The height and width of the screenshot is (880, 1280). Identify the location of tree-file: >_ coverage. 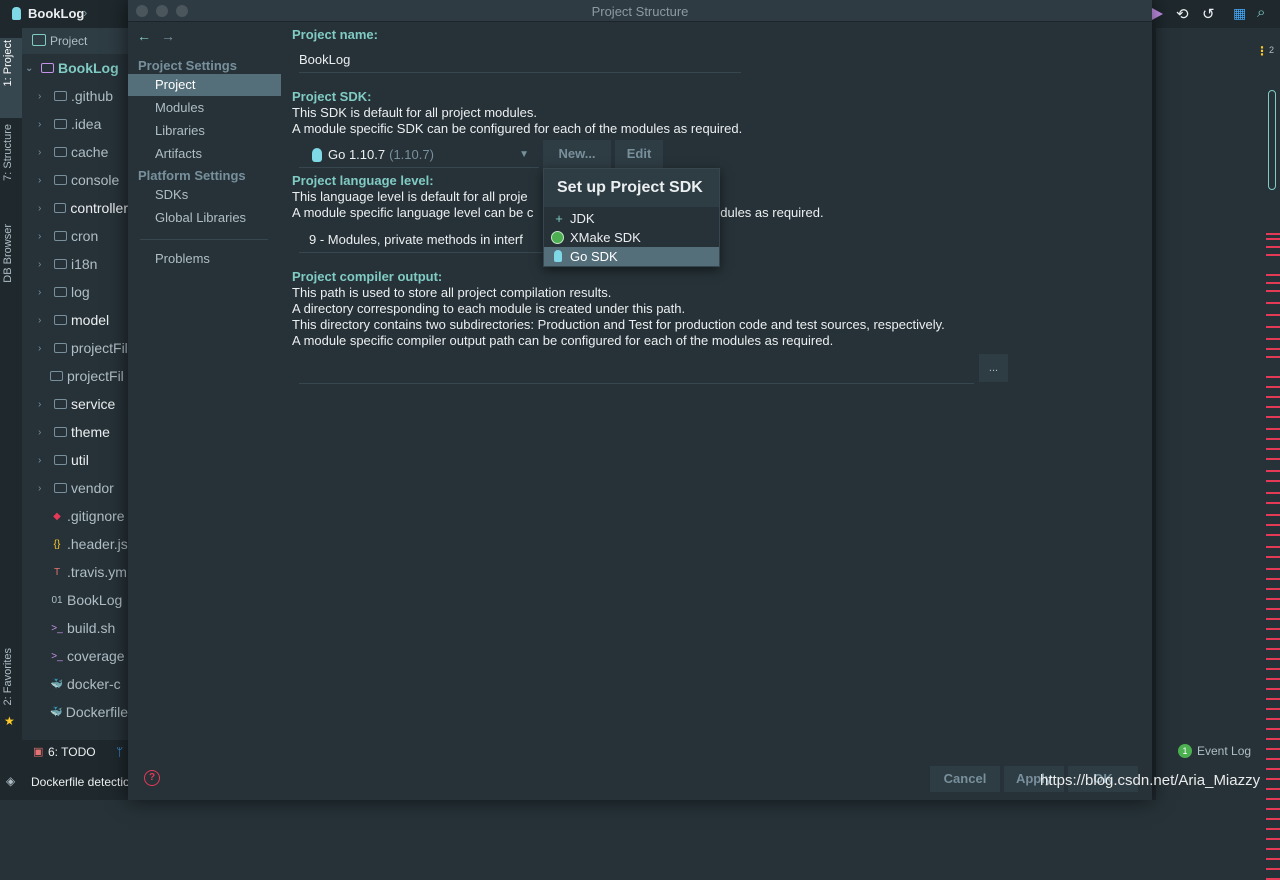
(75, 656).